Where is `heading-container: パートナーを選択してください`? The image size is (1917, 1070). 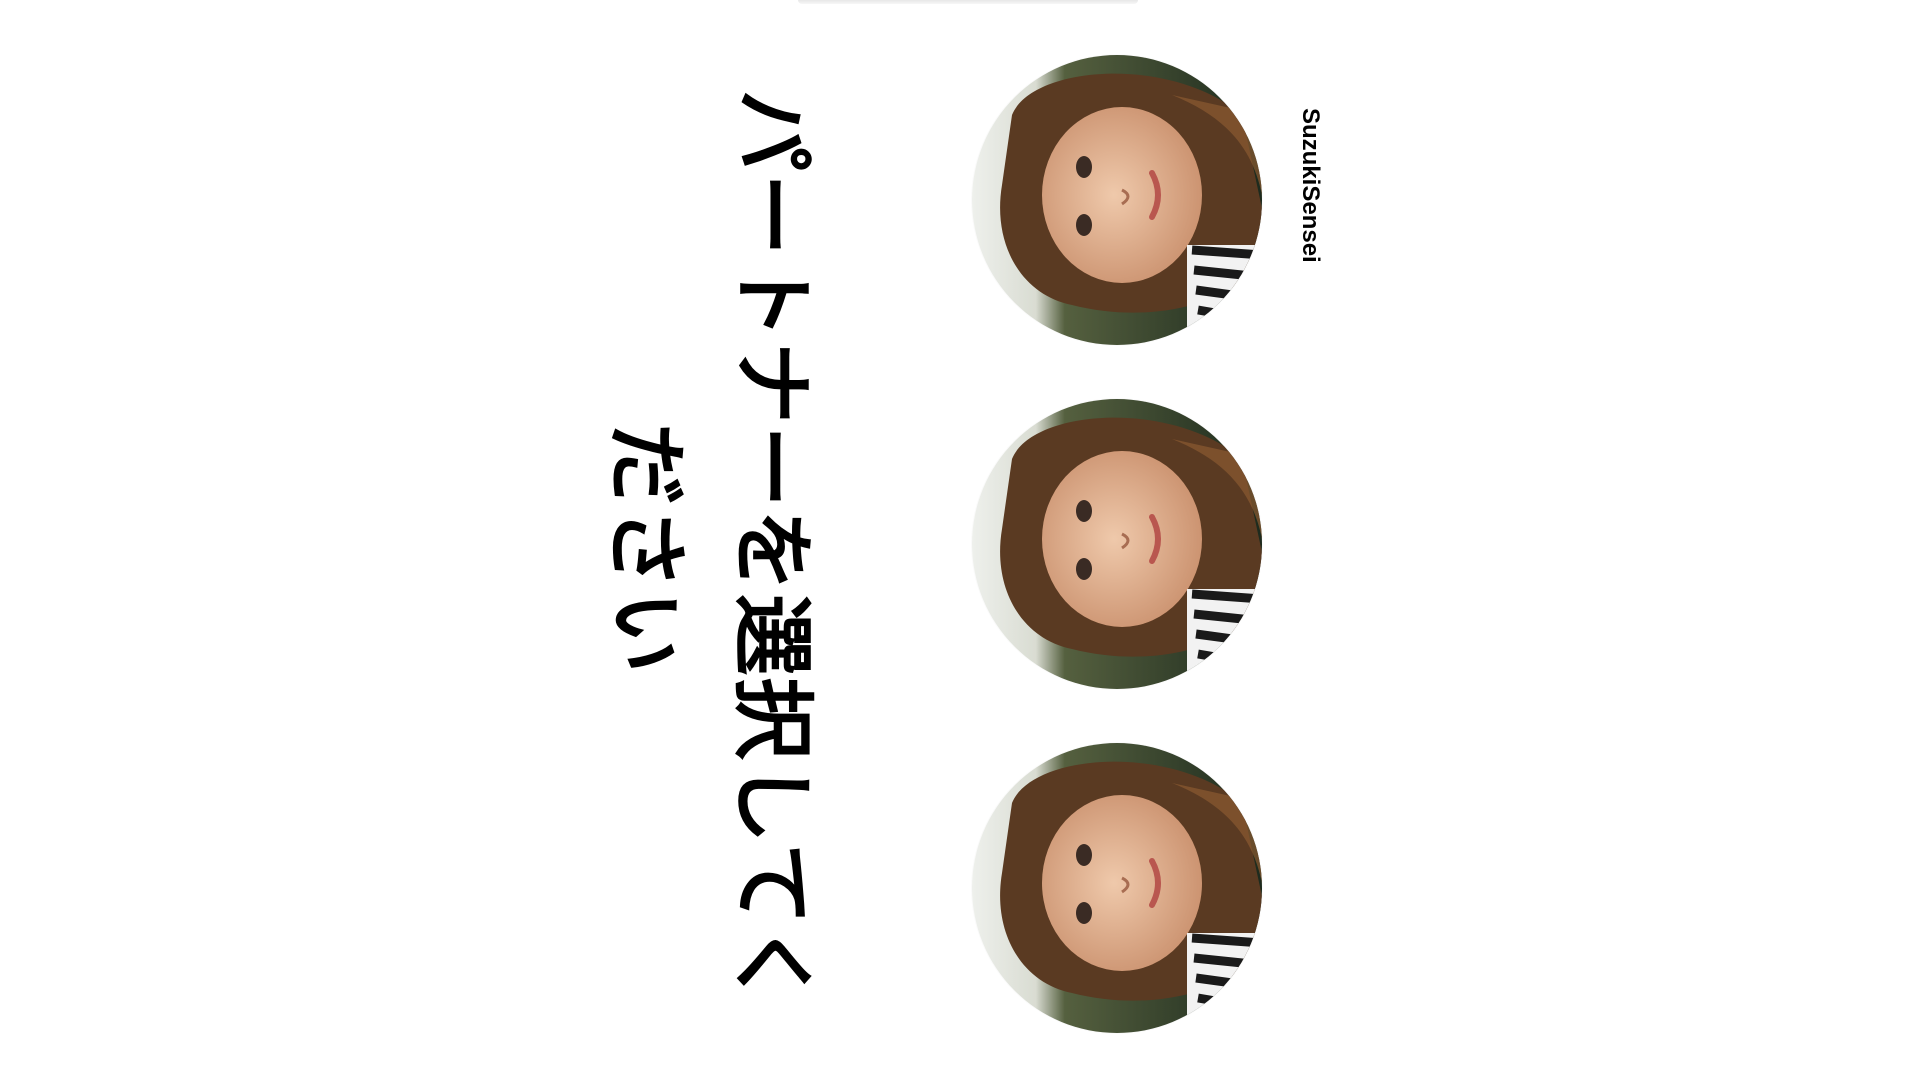
heading-container: パートナーを選択してください is located at coordinates (719, 549).